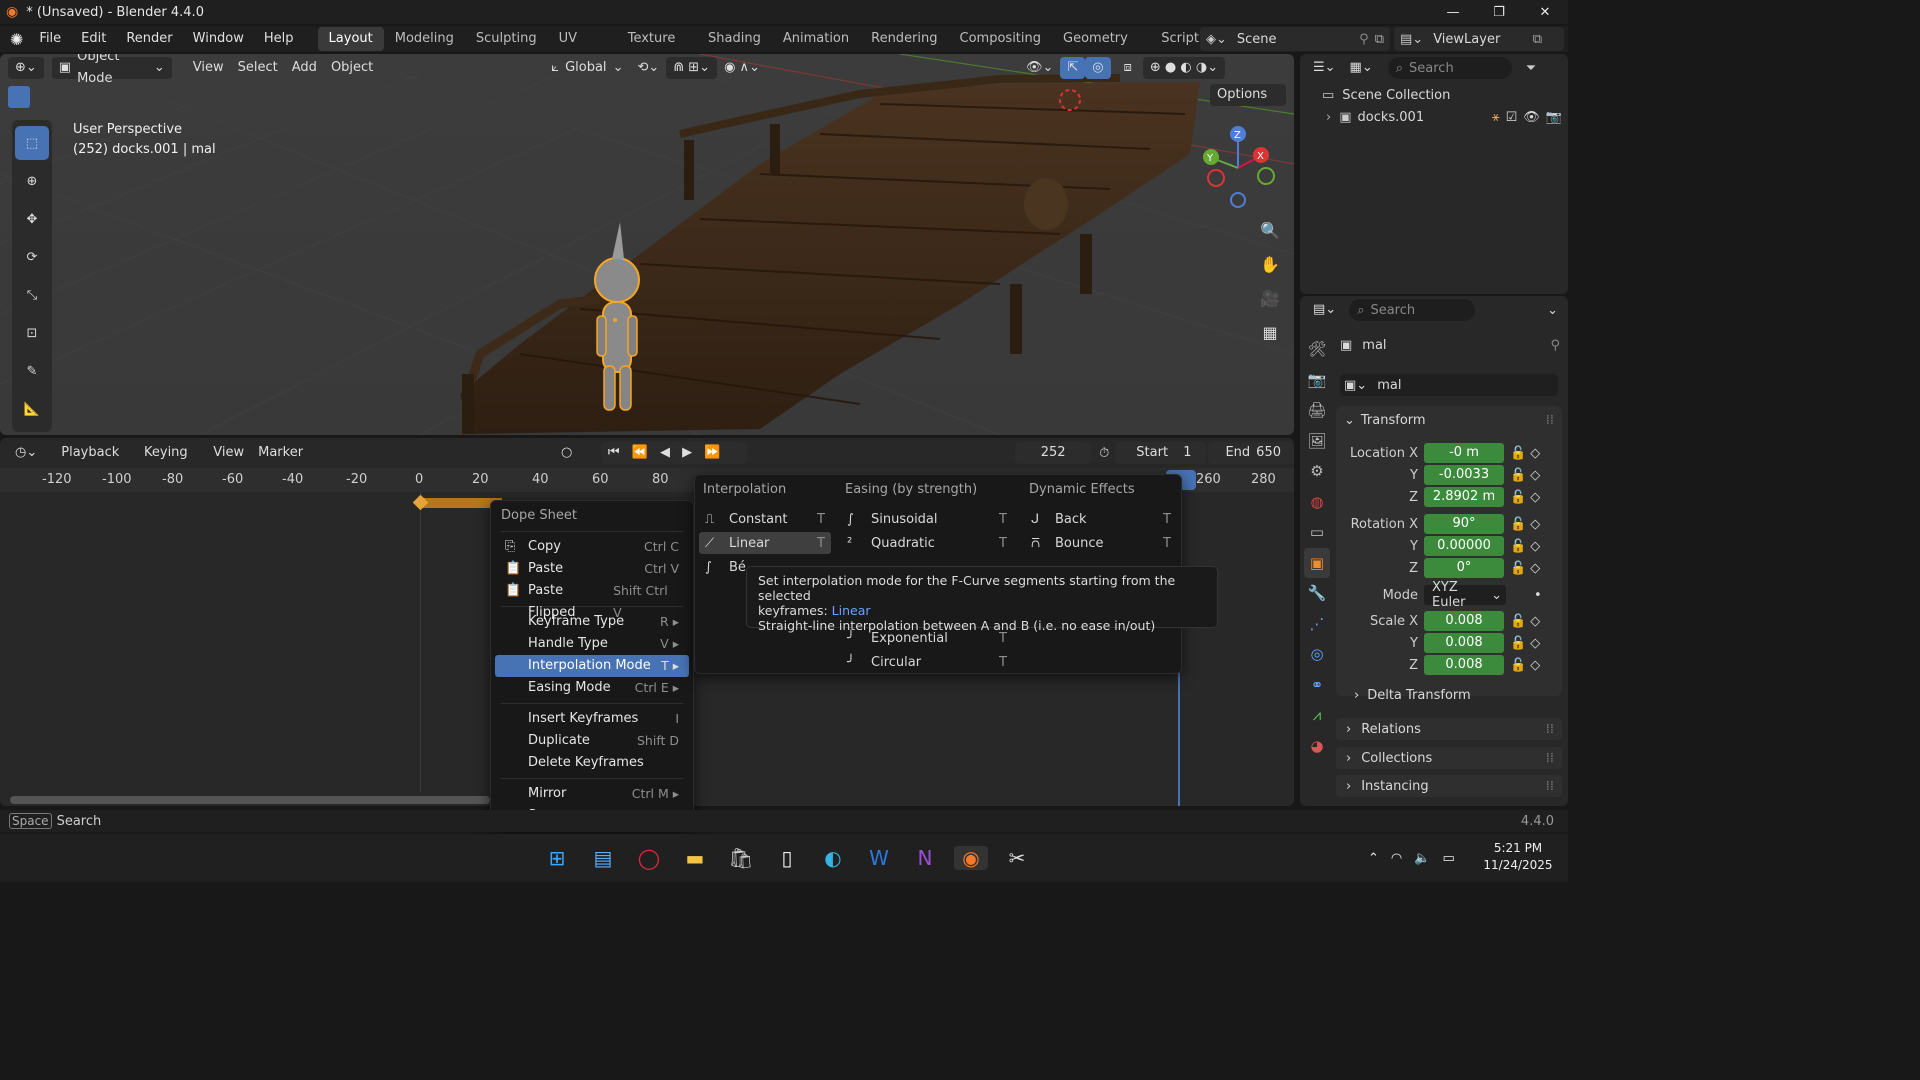 The height and width of the screenshot is (1080, 1920). I want to click on select-invert-icon, so click(91, 97).